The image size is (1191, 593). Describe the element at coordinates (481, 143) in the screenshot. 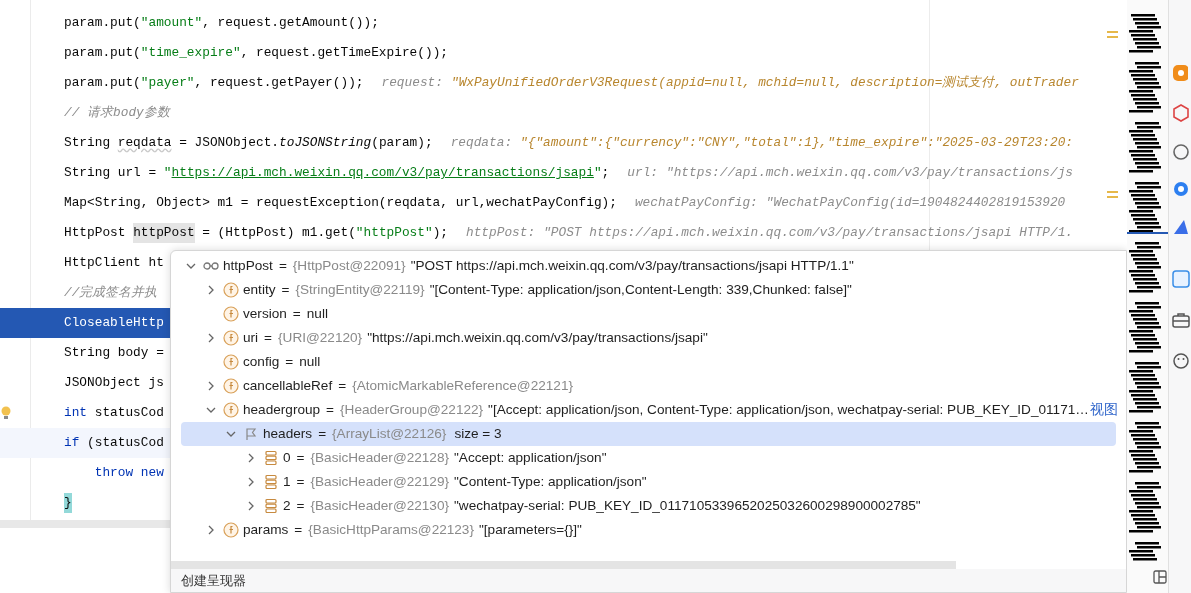

I see `inline-hint-label: reqdata:` at that location.